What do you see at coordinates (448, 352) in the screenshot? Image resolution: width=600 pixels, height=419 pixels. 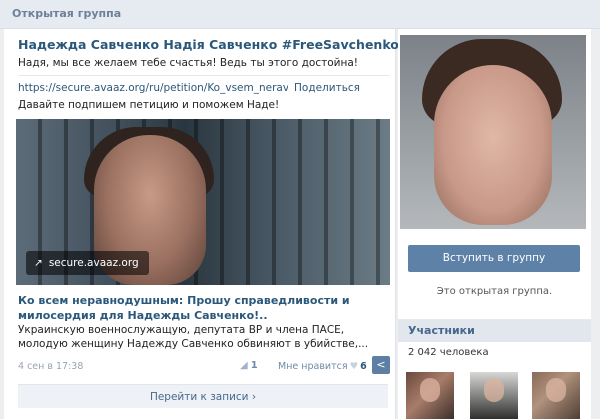 I see `members-count: 2 042 человека` at bounding box center [448, 352].